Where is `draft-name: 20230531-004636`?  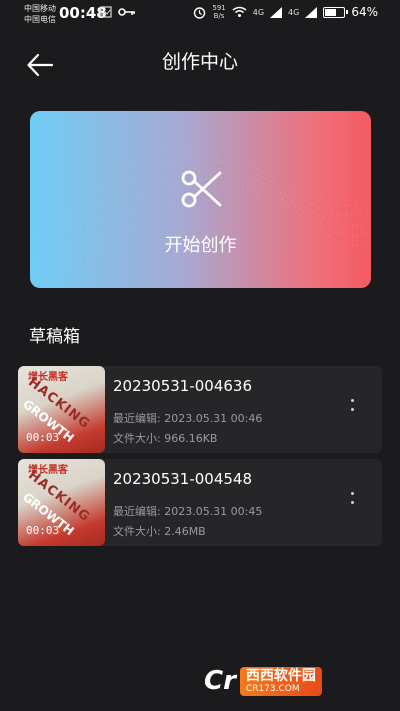 draft-name: 20230531-004636 is located at coordinates (183, 386).